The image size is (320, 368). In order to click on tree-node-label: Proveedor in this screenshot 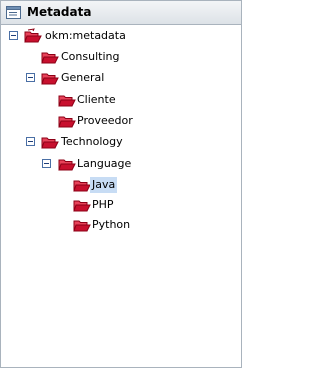, I will do `click(105, 120)`.